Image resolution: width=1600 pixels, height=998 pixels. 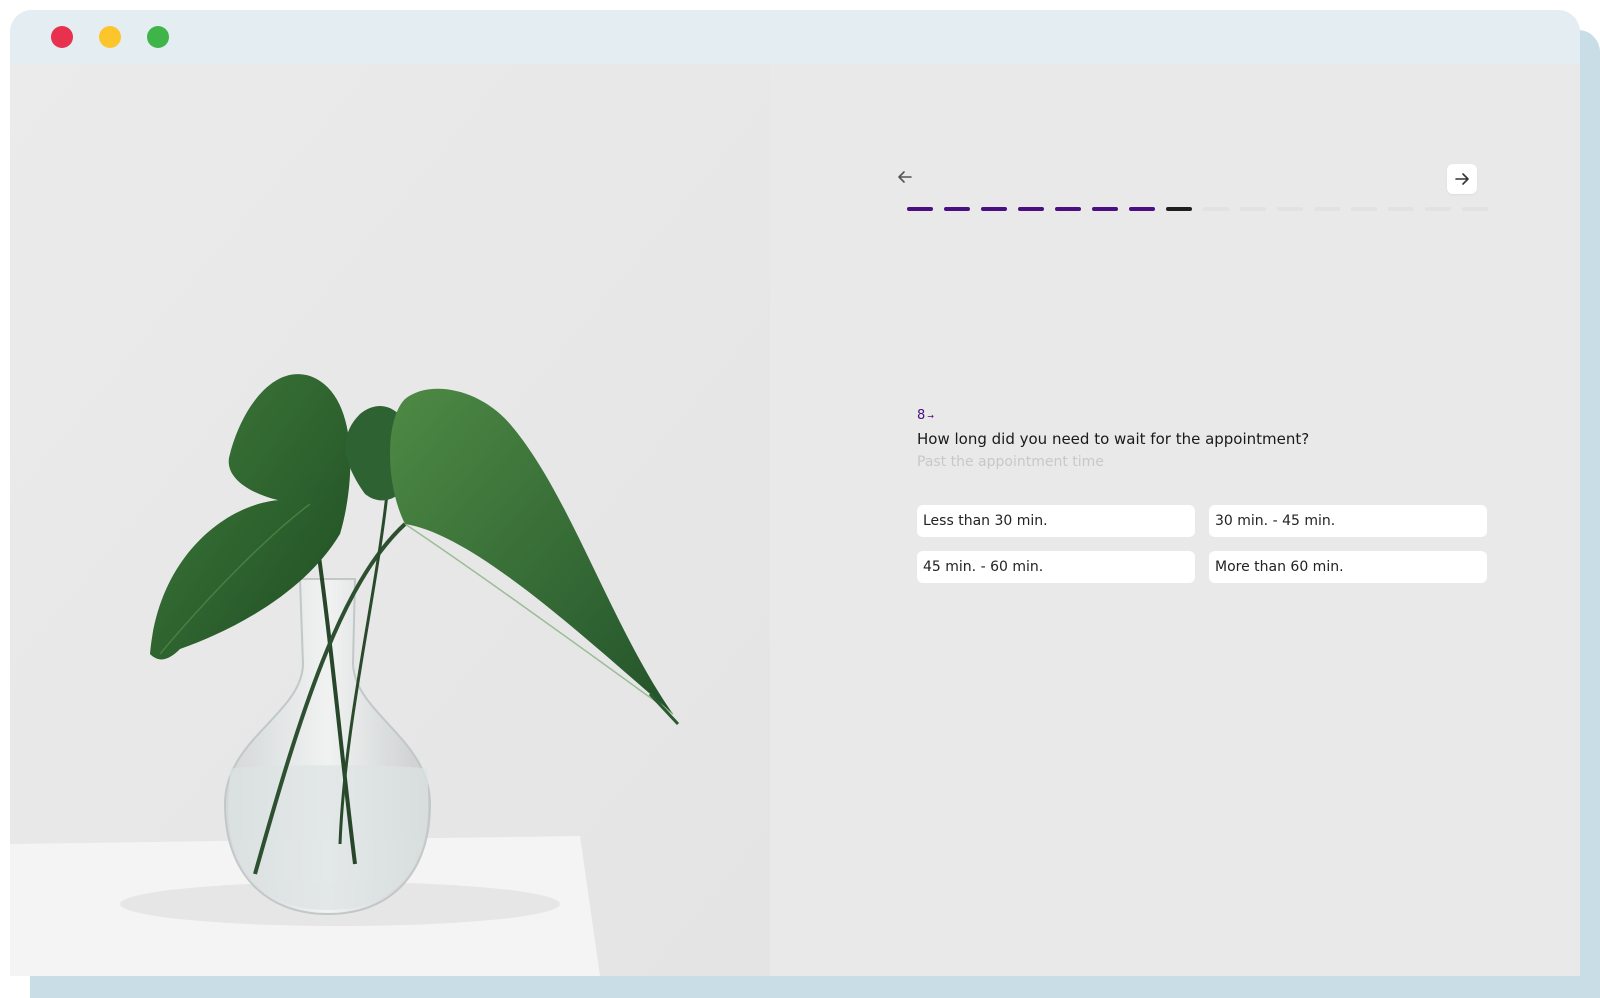 I want to click on progress-bar, so click(x=1197, y=210).